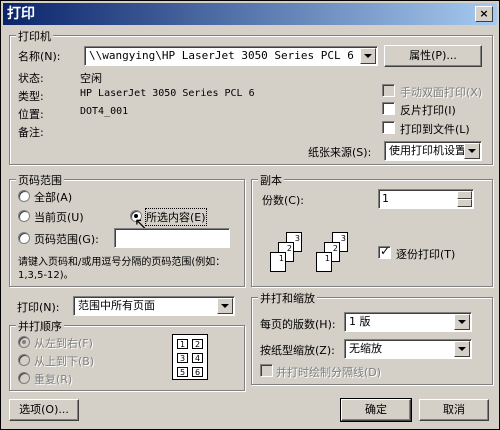 The height and width of the screenshot is (430, 500). What do you see at coordinates (484, 14) in the screenshot?
I see `close-button: ×` at bounding box center [484, 14].